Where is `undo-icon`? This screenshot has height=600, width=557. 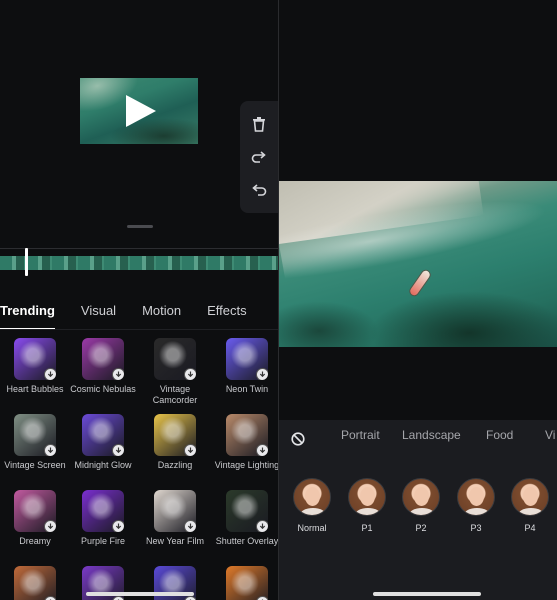
undo-icon is located at coordinates (259, 190).